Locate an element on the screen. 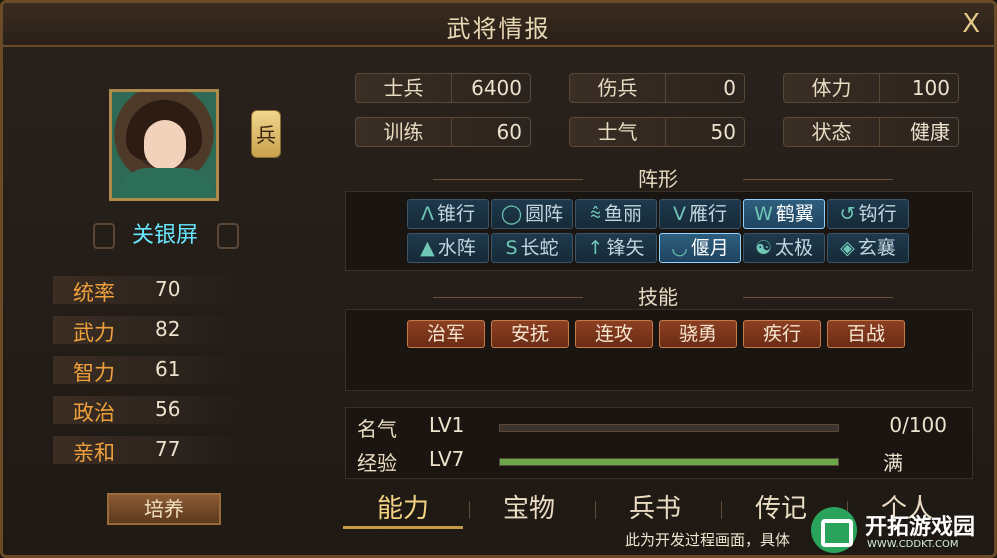  train-button: 培养 is located at coordinates (164, 509).